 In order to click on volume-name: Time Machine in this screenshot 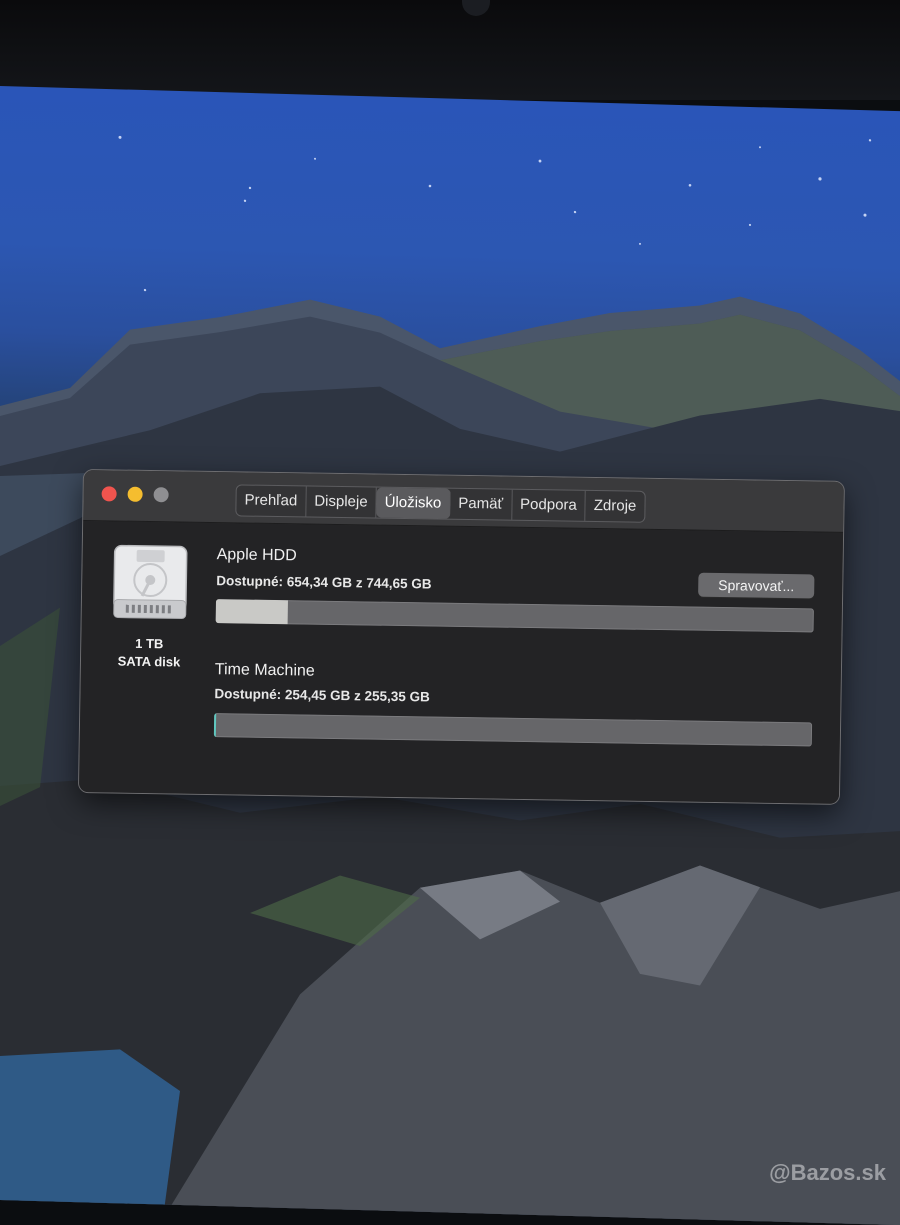, I will do `click(264, 670)`.